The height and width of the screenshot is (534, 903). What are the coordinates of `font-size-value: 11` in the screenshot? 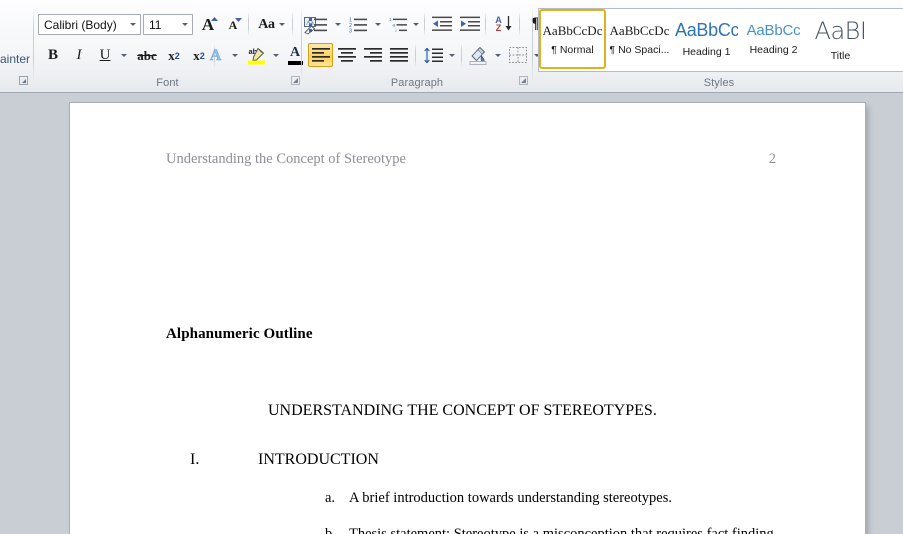 It's located at (155, 24).